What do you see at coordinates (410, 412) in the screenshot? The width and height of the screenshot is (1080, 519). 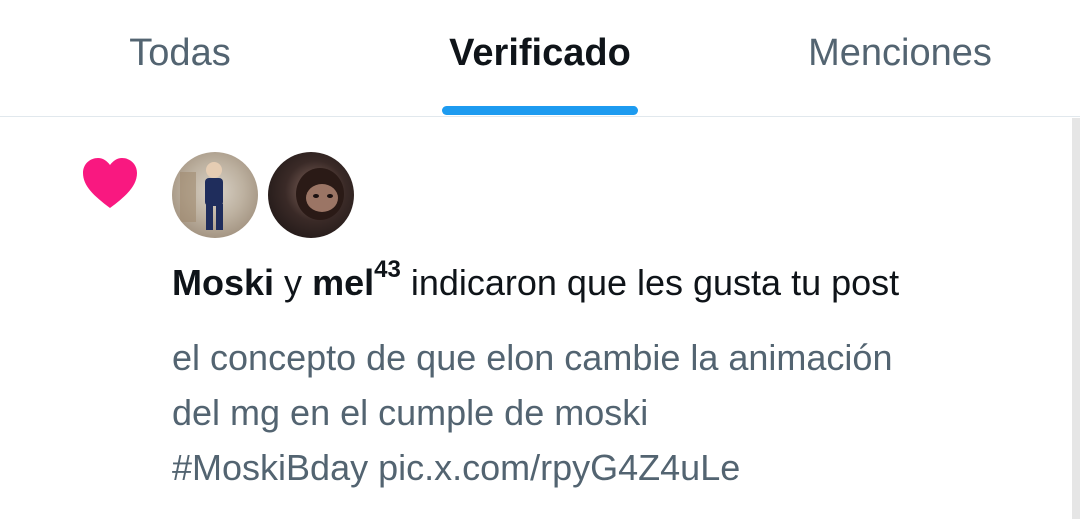 I see `post-line: del mg en el cumple de moski` at bounding box center [410, 412].